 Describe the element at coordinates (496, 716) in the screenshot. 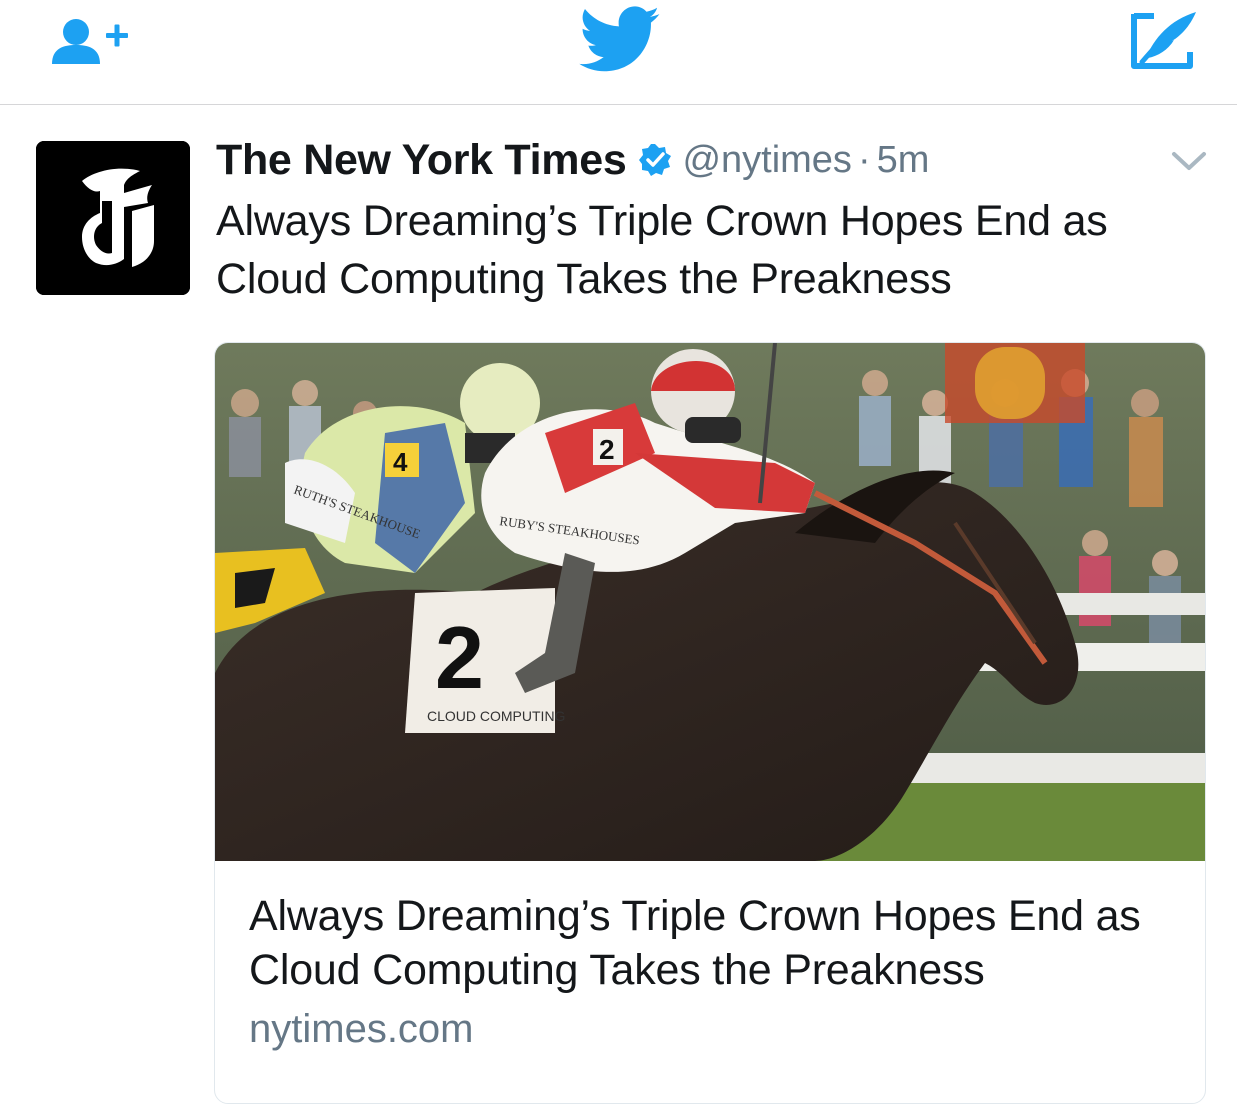

I see `saddle-cloth-name: CLOUD COMPUTING` at that location.